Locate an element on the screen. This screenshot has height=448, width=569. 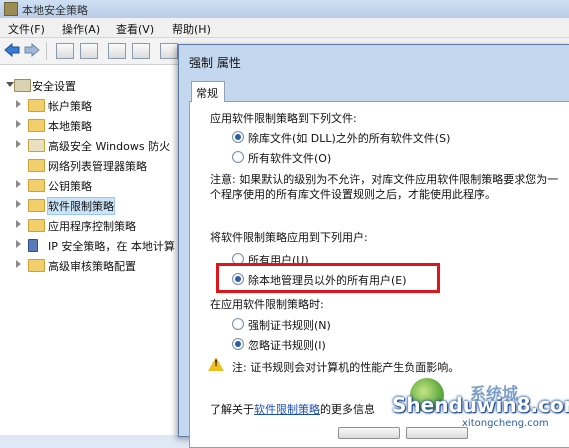
tree-item-label: 软件限制策略 is located at coordinates (81, 206).